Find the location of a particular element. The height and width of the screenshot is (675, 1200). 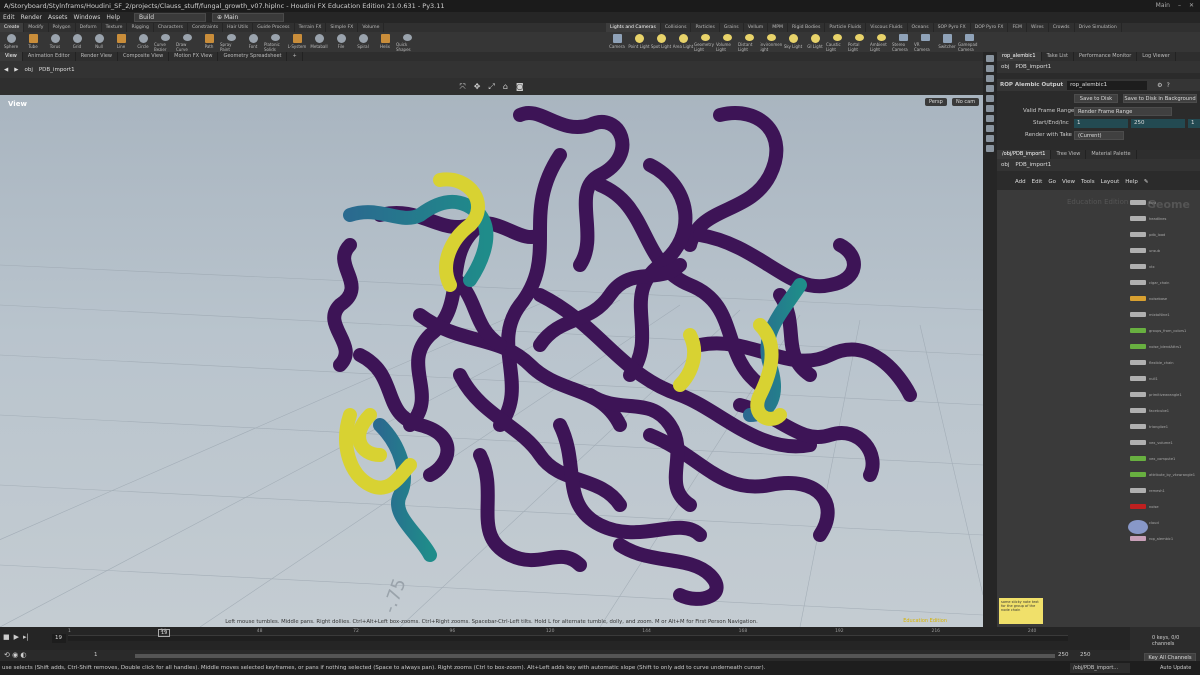

path-obj: obj is located at coordinates (28, 70).